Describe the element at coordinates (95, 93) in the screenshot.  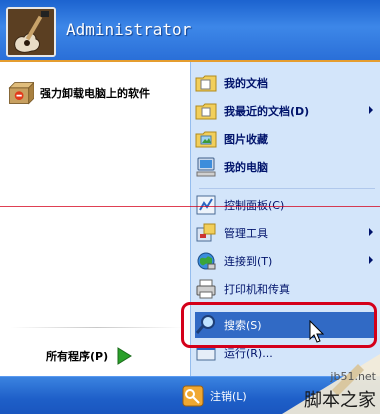
I see `pinned-item-label: 强力卸载电脑上的软件` at that location.